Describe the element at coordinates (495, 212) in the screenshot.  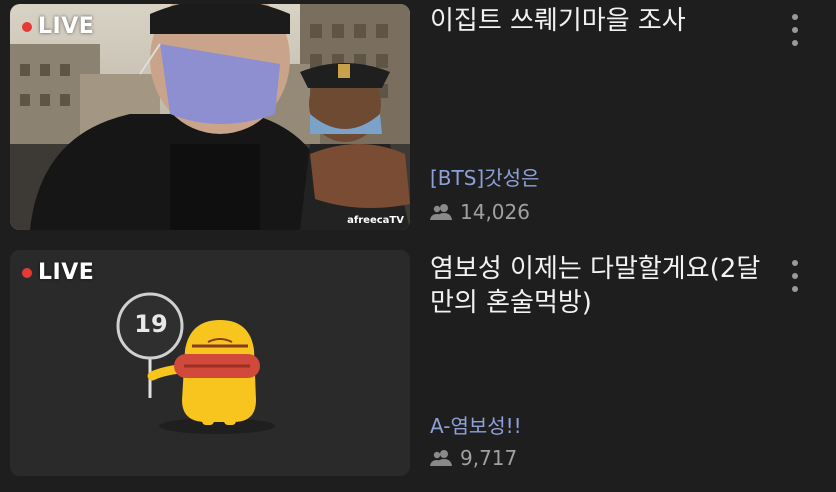
I see `viewer-count-value: 14,026` at that location.